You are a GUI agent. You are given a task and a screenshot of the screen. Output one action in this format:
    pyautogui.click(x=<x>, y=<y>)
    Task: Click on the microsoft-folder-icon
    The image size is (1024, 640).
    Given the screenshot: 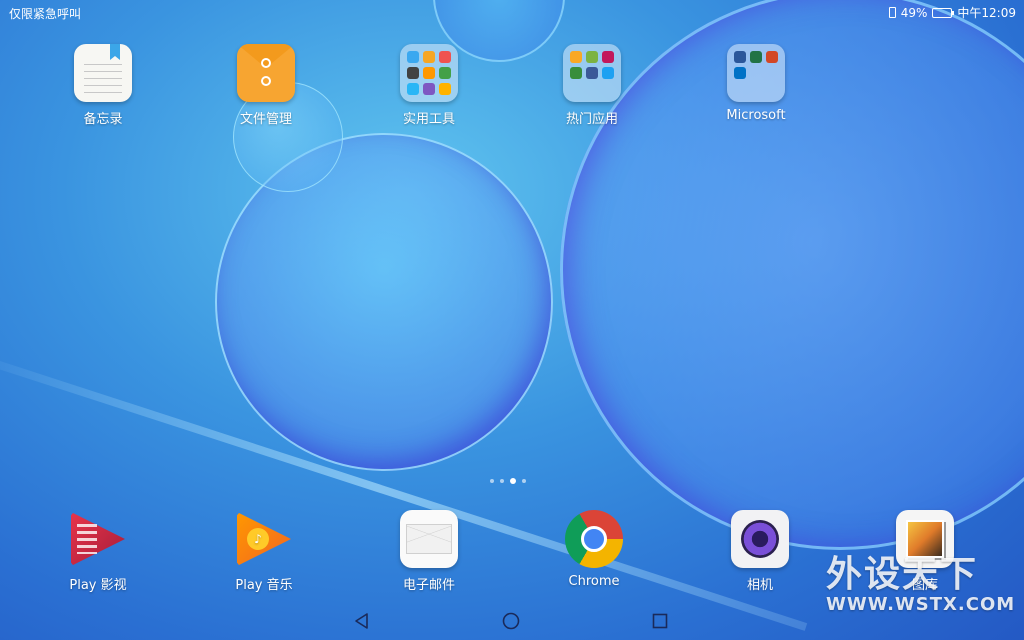 What is the action you would take?
    pyautogui.click(x=756, y=73)
    